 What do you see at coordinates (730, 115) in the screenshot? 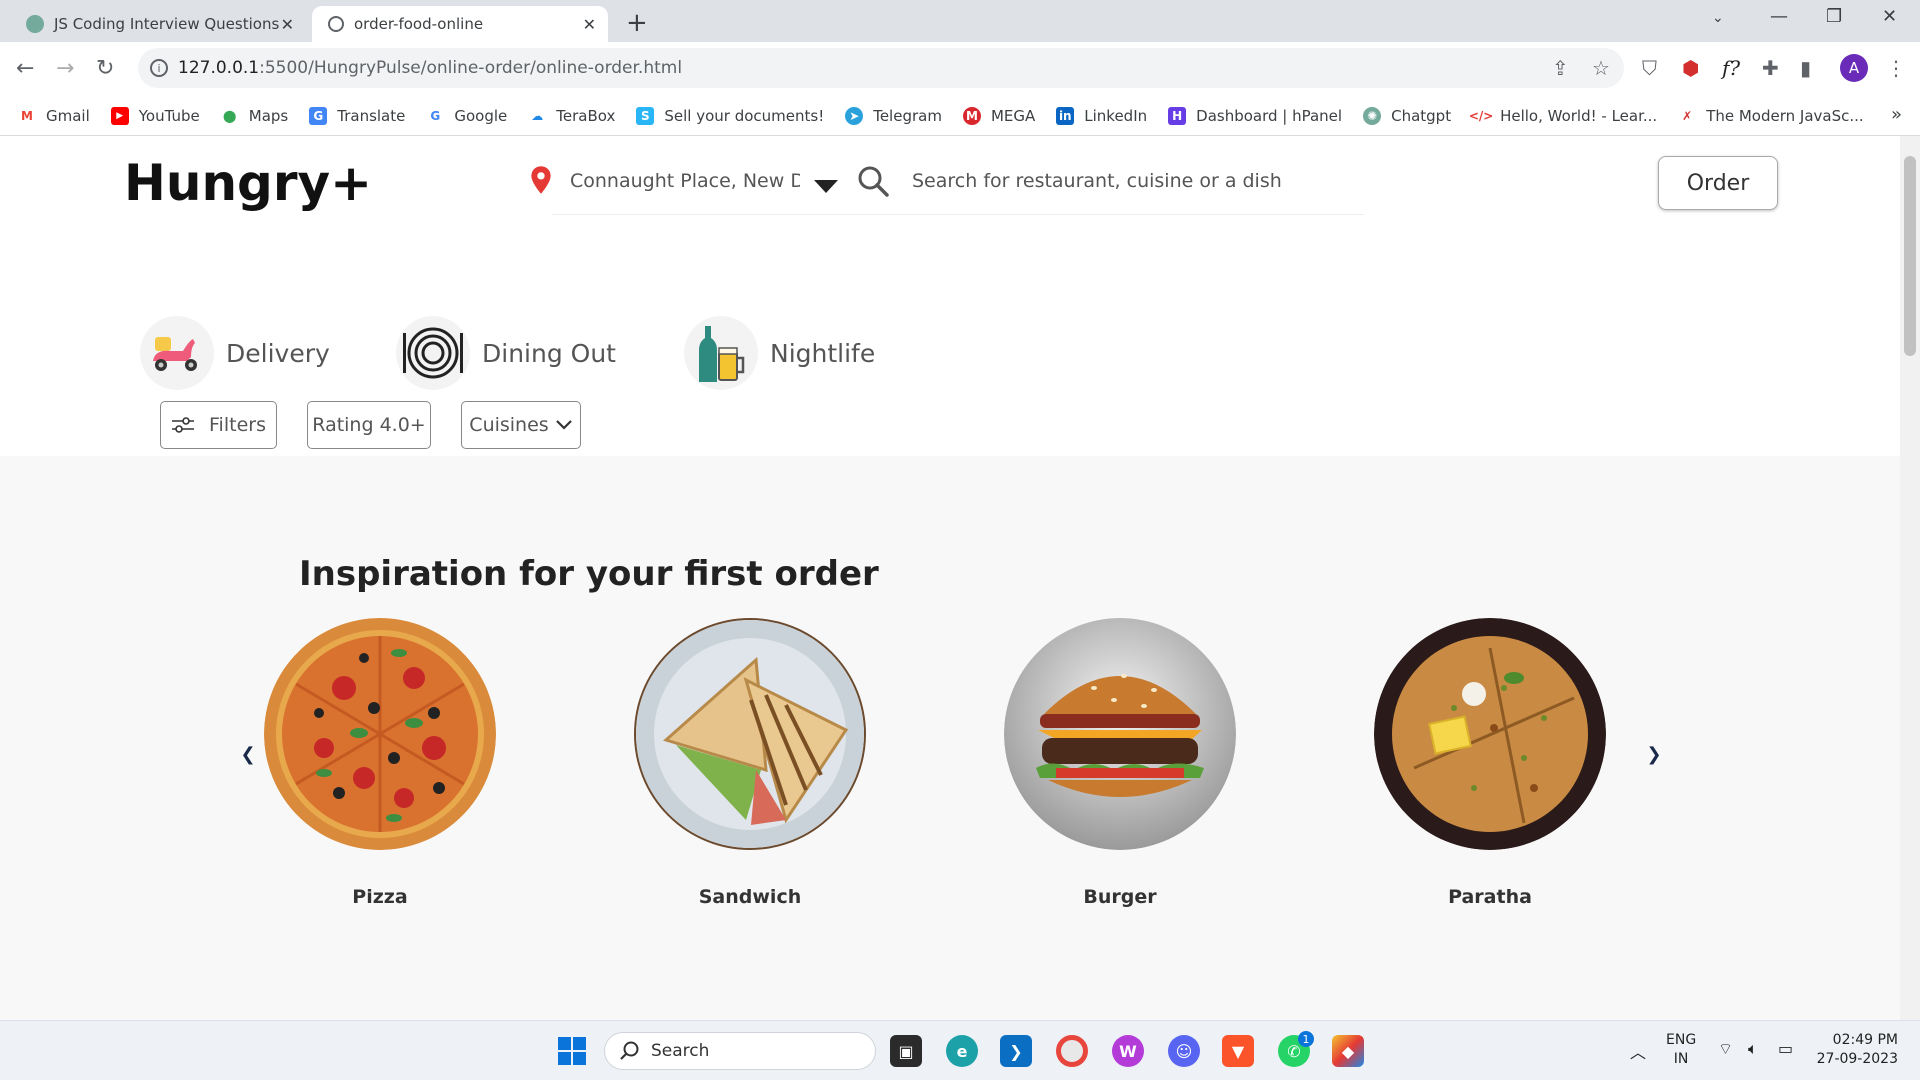
I see `bookmark-sell-documents: S Sell your documents!` at bounding box center [730, 115].